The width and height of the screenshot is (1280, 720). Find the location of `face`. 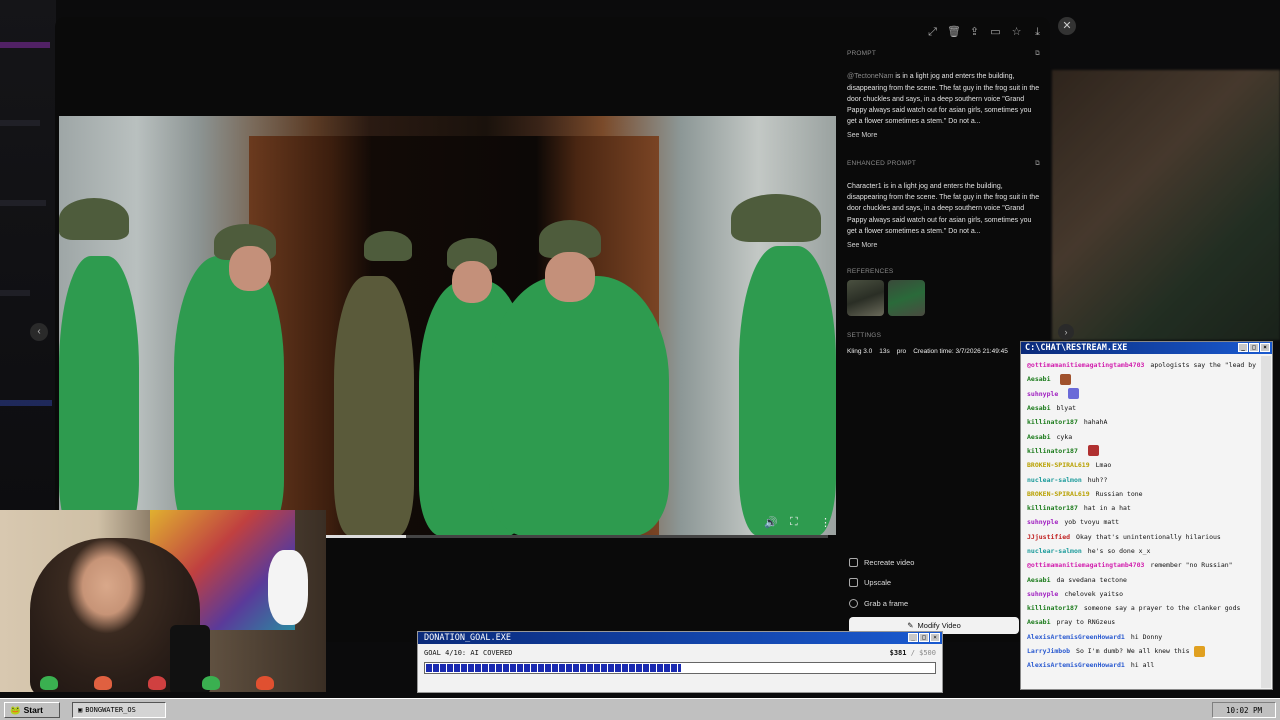

face is located at coordinates (472, 282).